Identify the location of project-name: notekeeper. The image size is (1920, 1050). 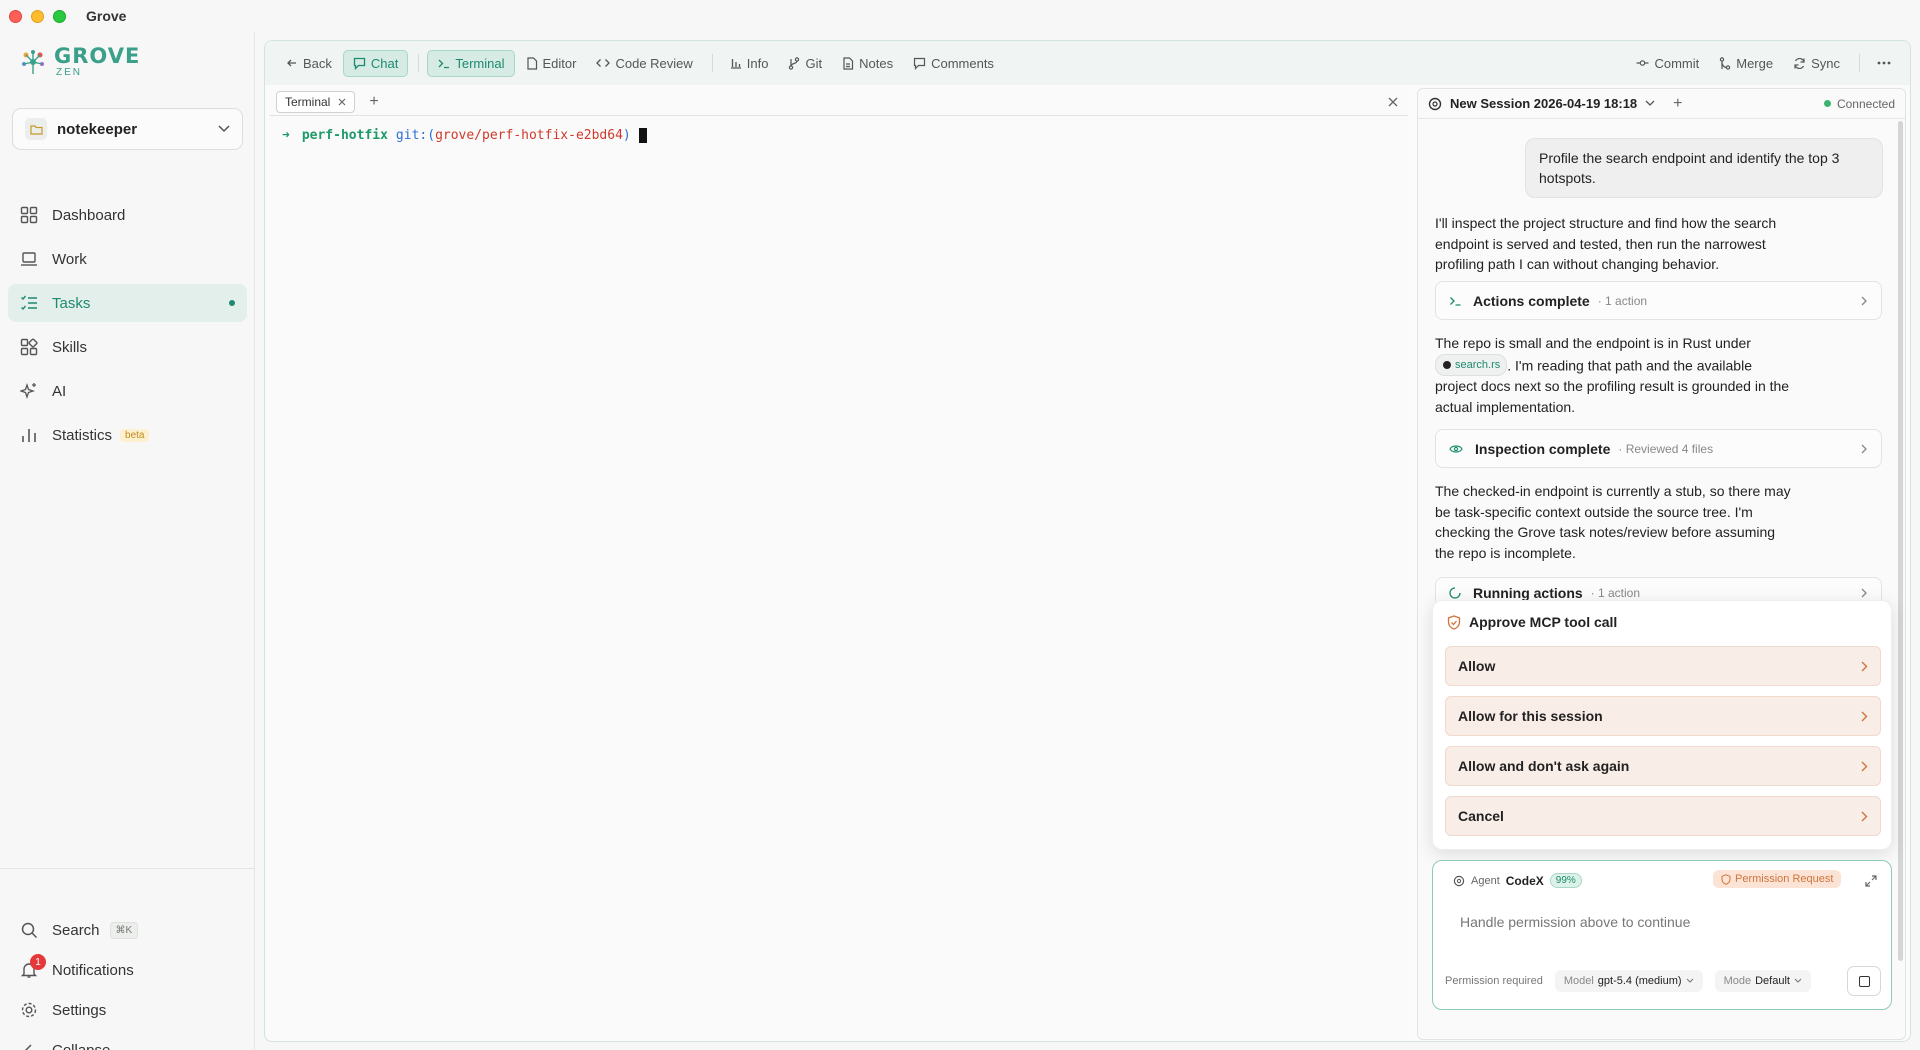
(97, 129).